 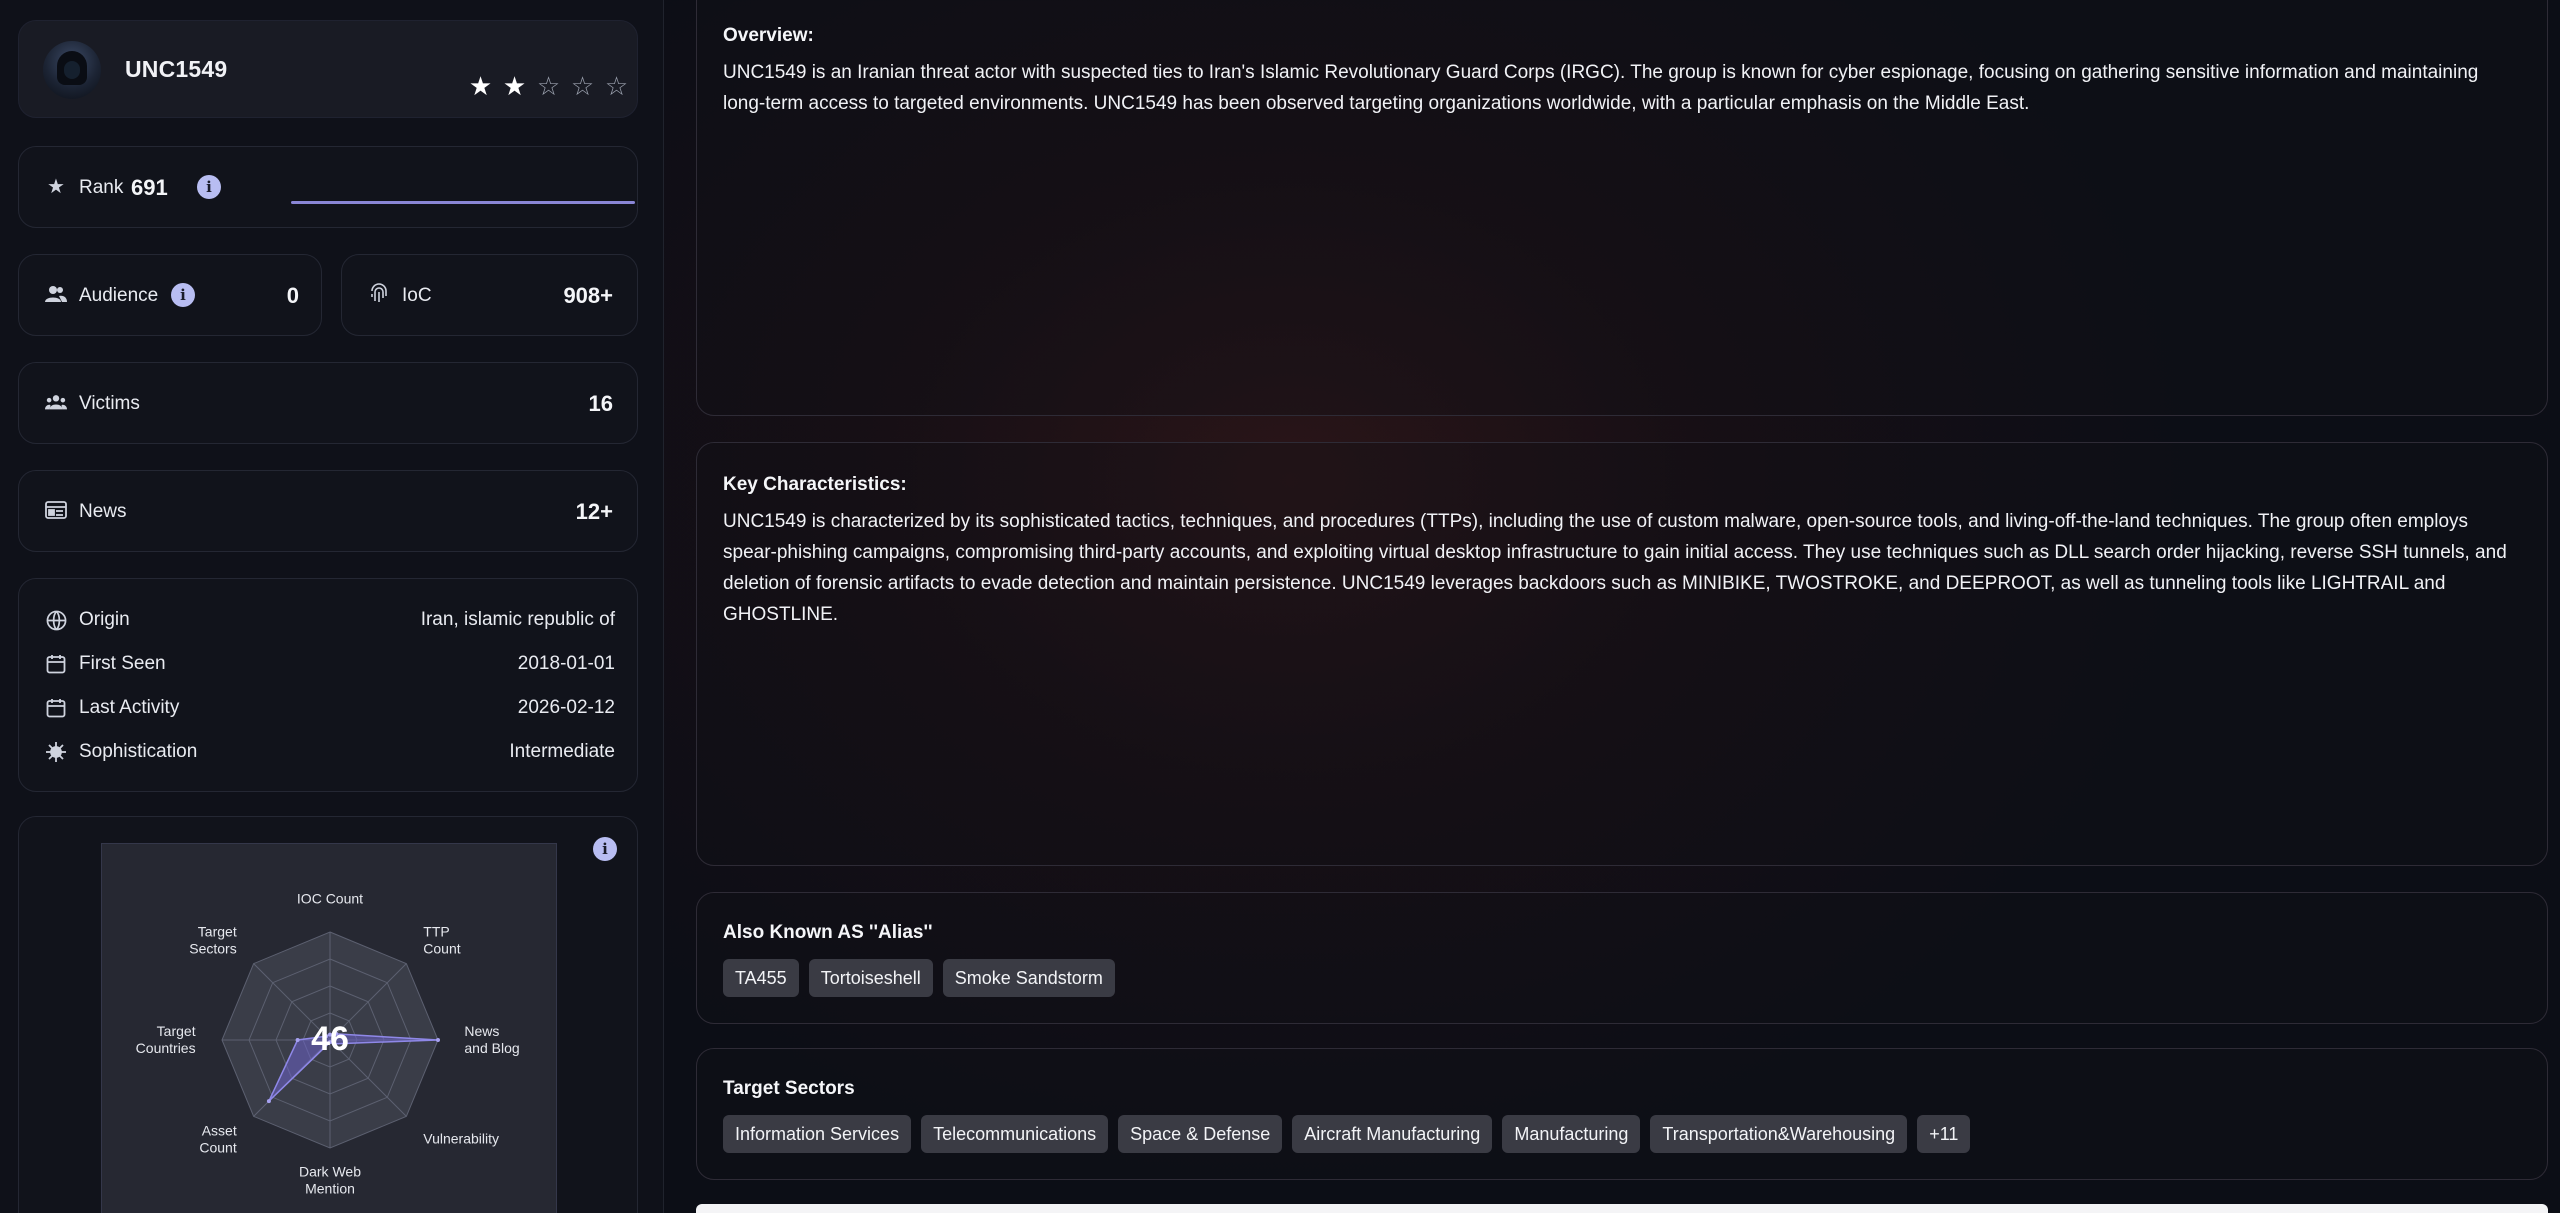 What do you see at coordinates (56, 402) in the screenshot?
I see `group-icon` at bounding box center [56, 402].